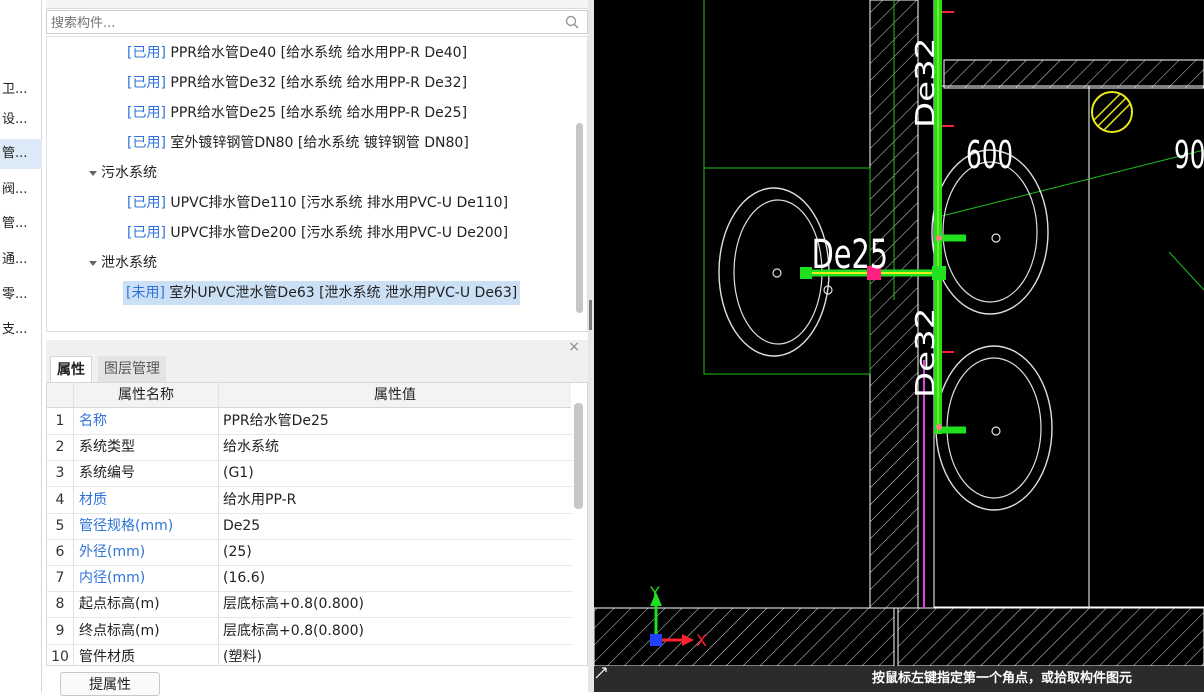  I want to click on property-value: (25), so click(237, 552).